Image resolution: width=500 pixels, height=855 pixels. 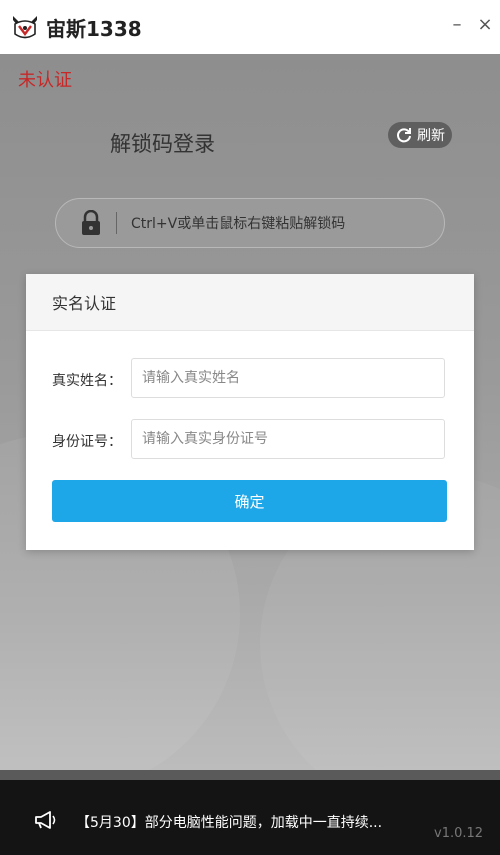 I want to click on auth-status: 未认证, so click(x=45, y=80).